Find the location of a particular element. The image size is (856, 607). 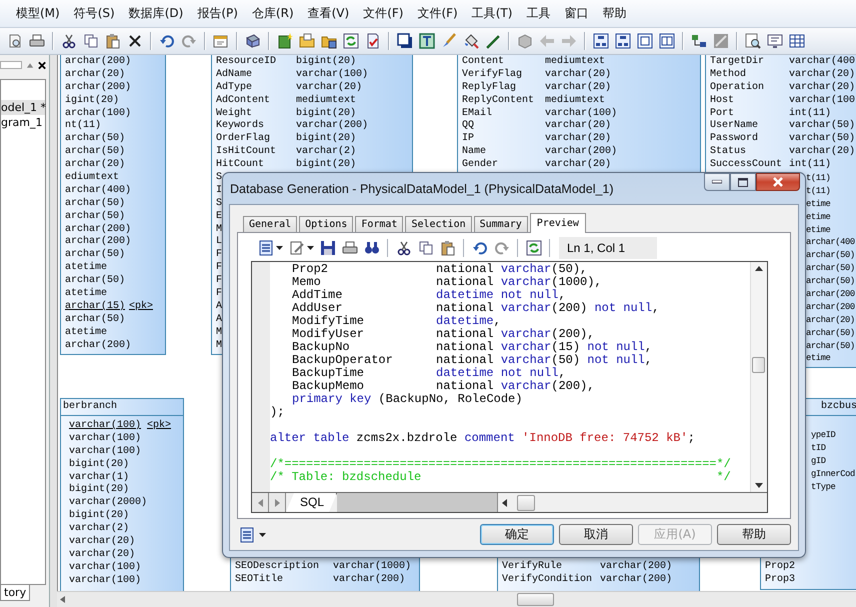

monitor-icon is located at coordinates (775, 41).